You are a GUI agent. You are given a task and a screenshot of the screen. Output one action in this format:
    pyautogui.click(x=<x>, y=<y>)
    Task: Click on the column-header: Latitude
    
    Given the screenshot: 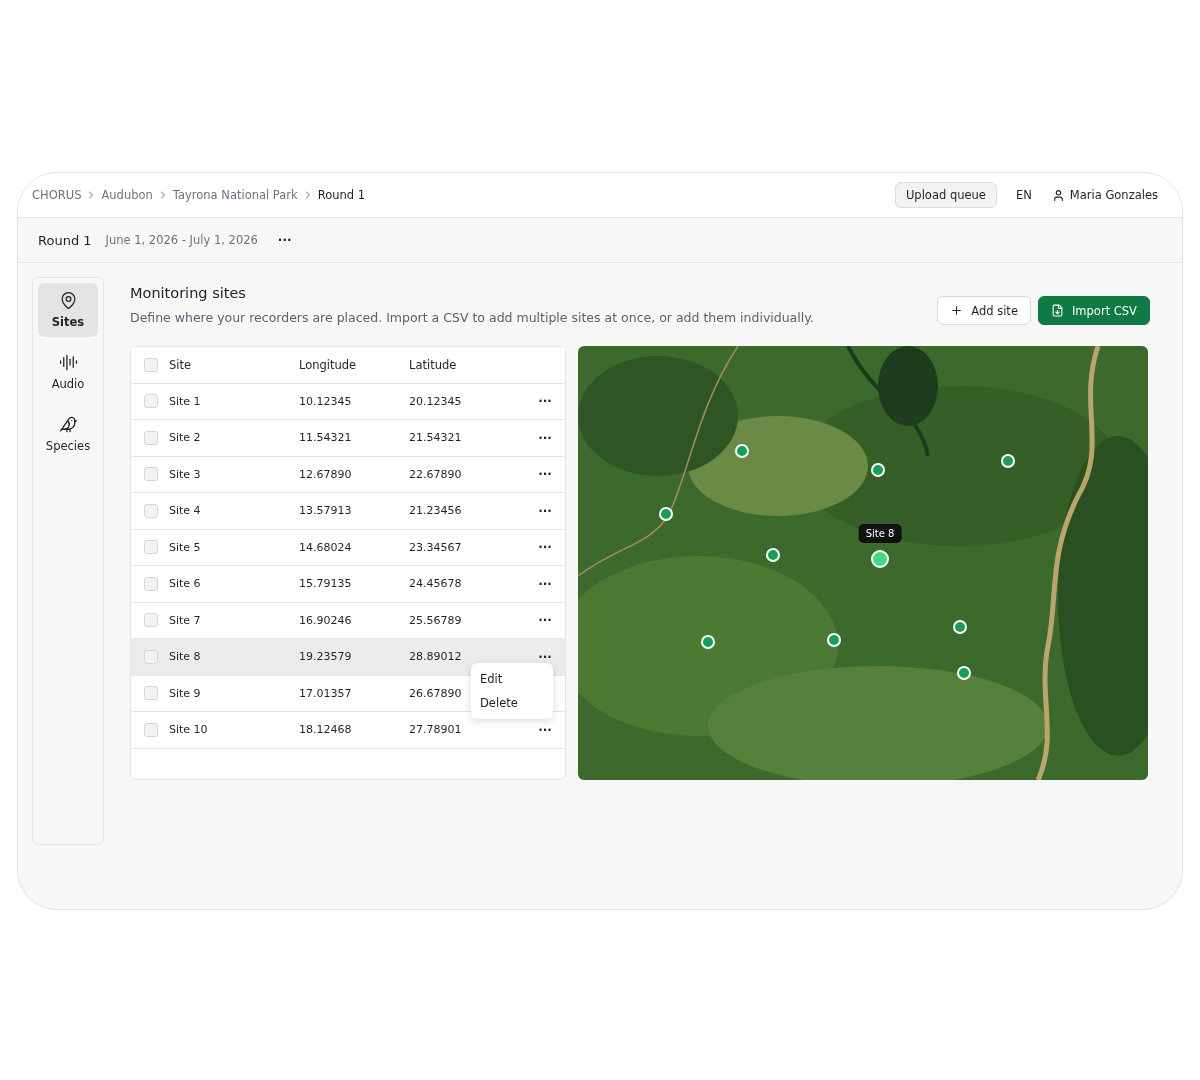 What is the action you would take?
    pyautogui.click(x=433, y=364)
    